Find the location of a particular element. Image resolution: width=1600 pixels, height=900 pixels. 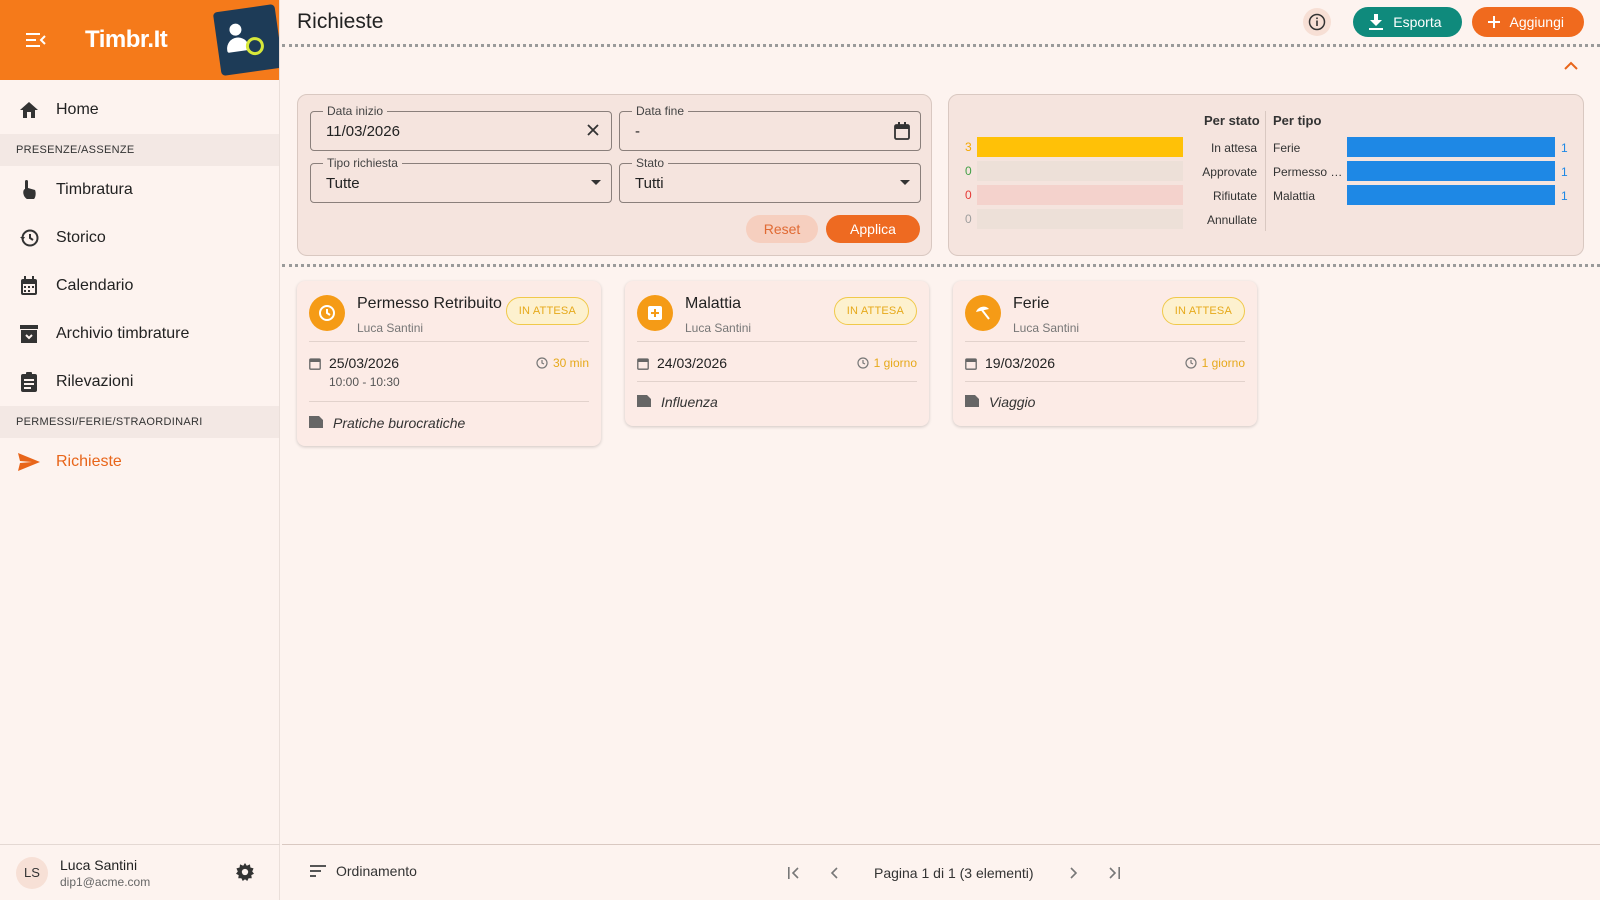

medical-icon is located at coordinates (655, 313).